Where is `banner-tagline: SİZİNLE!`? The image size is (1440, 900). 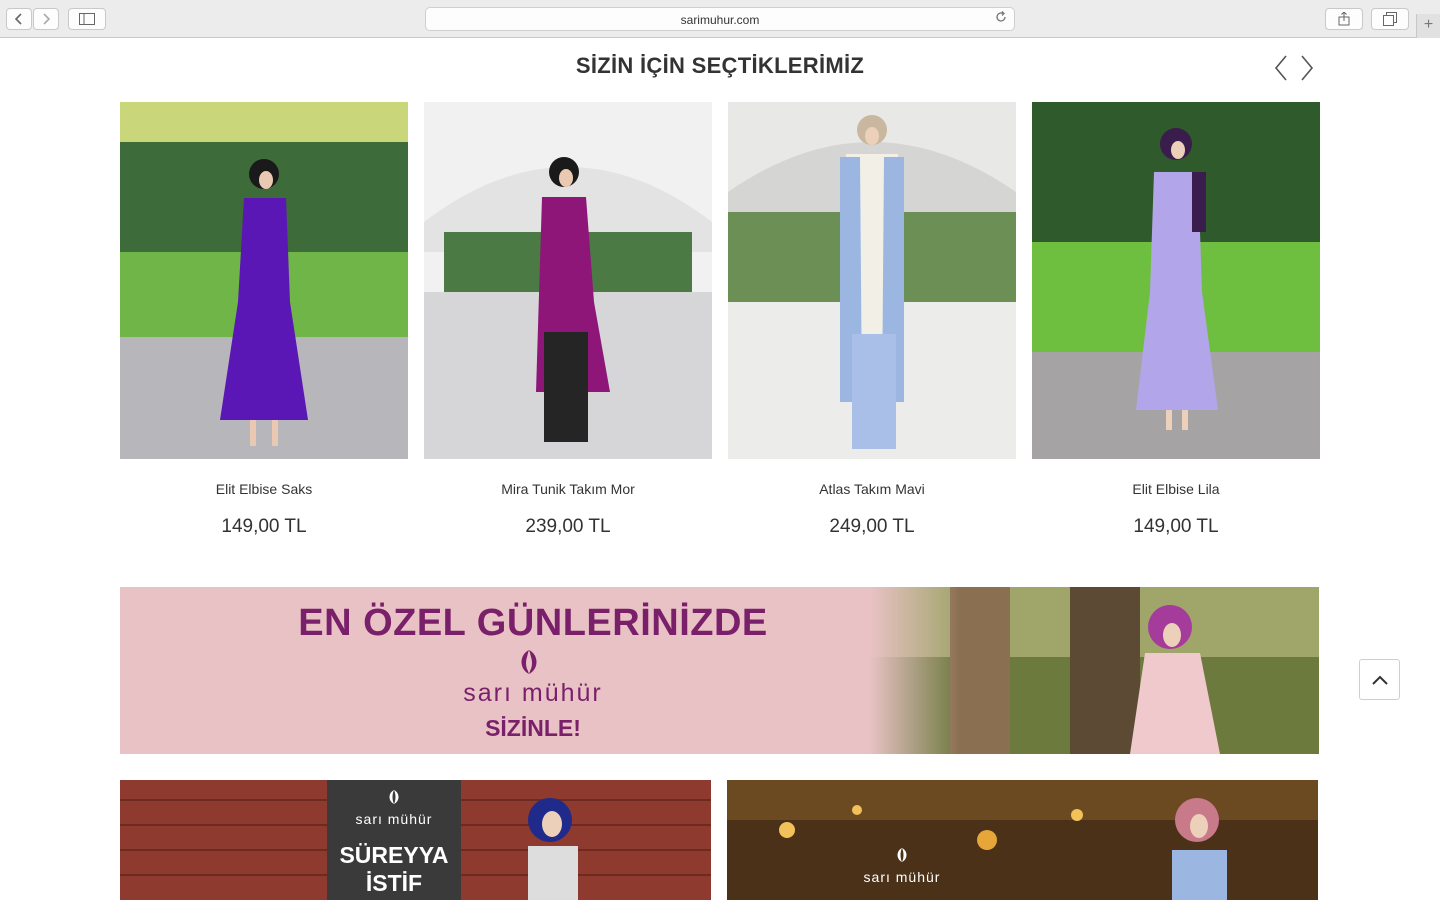 banner-tagline: SİZİNLE! is located at coordinates (533, 728).